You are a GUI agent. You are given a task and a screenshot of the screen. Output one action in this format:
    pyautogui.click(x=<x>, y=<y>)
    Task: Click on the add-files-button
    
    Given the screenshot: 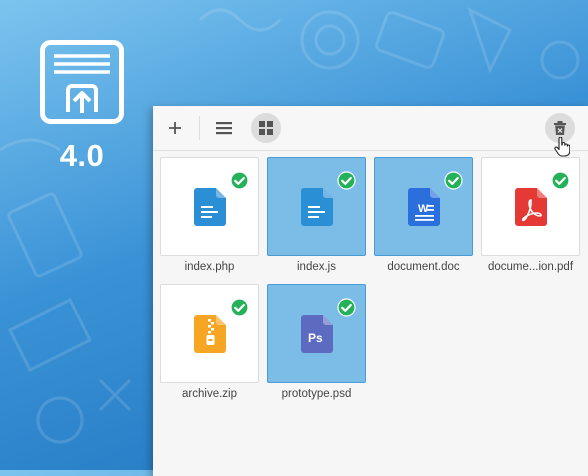 What is the action you would take?
    pyautogui.click(x=175, y=128)
    